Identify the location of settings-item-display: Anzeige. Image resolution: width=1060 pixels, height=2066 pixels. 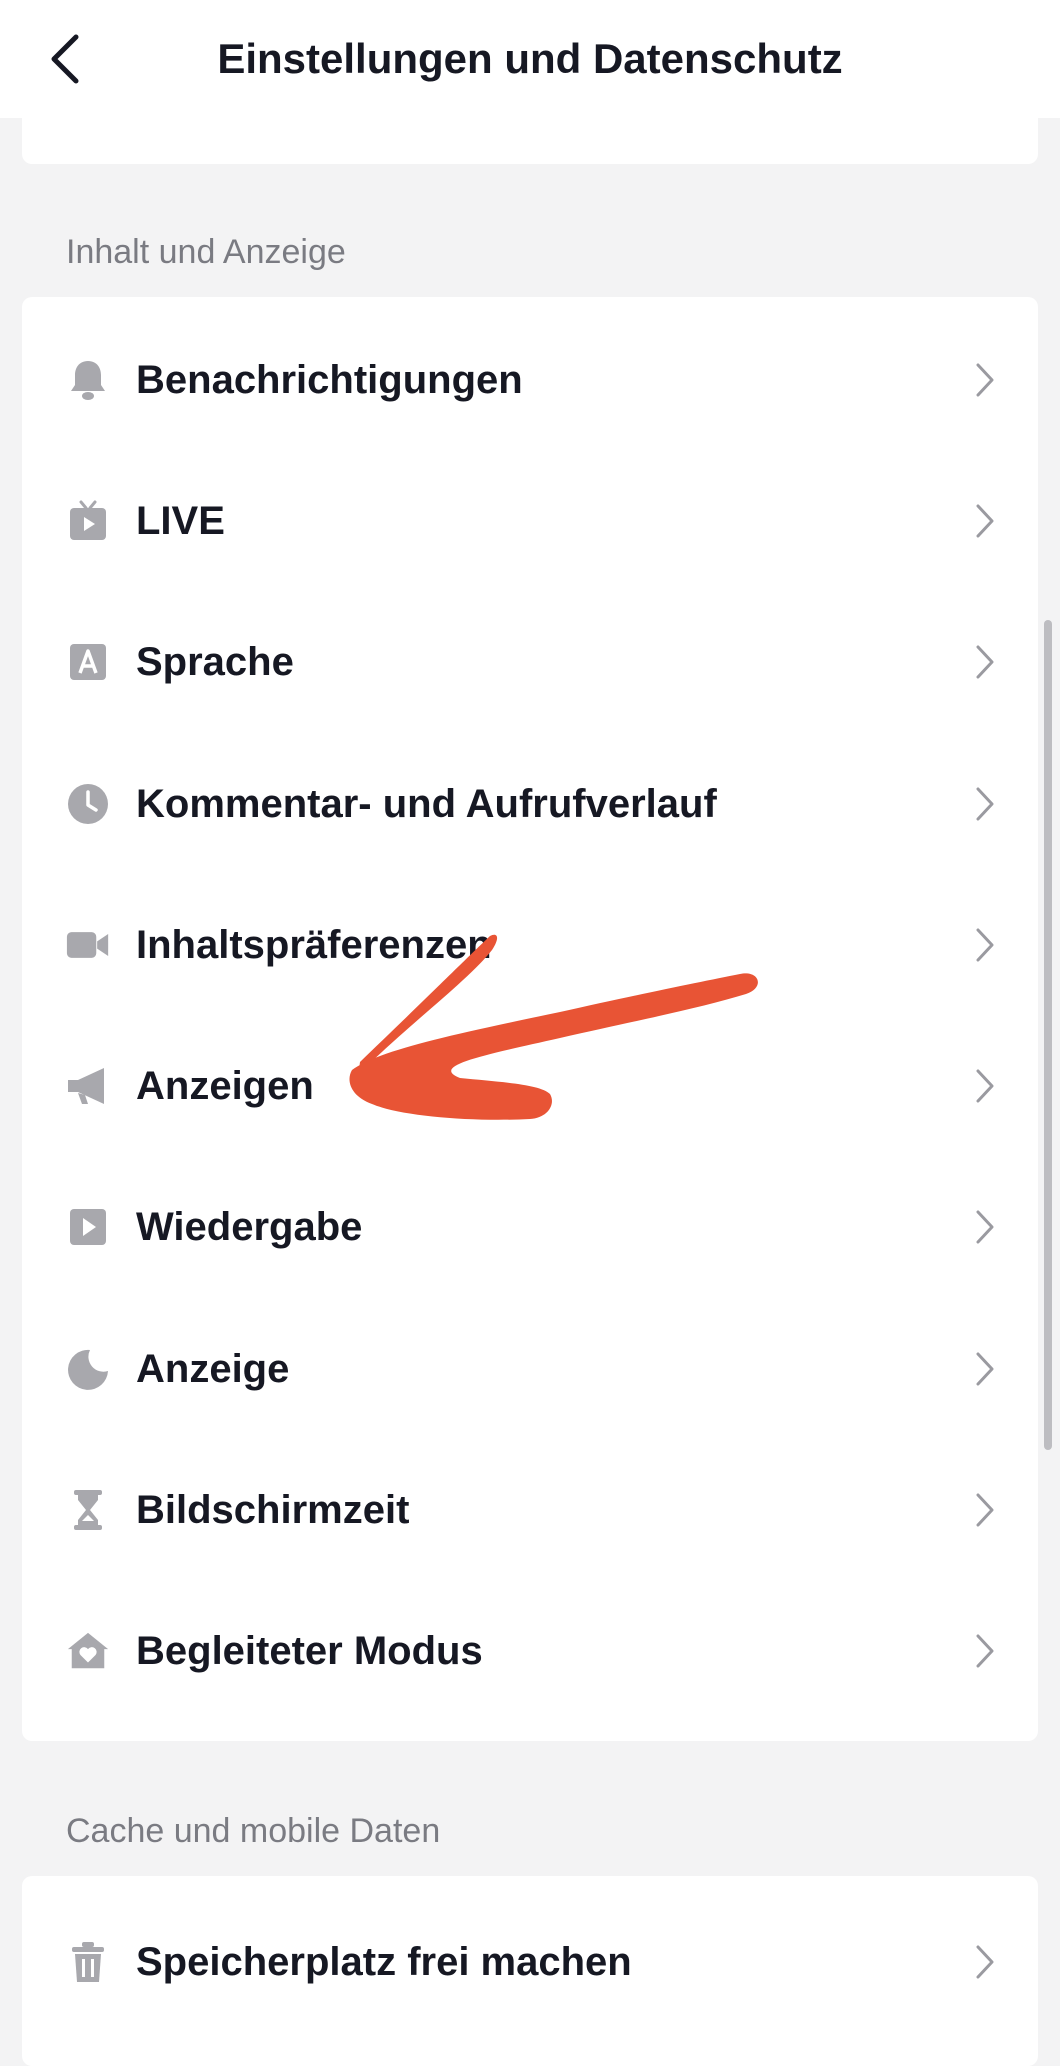
(530, 1368).